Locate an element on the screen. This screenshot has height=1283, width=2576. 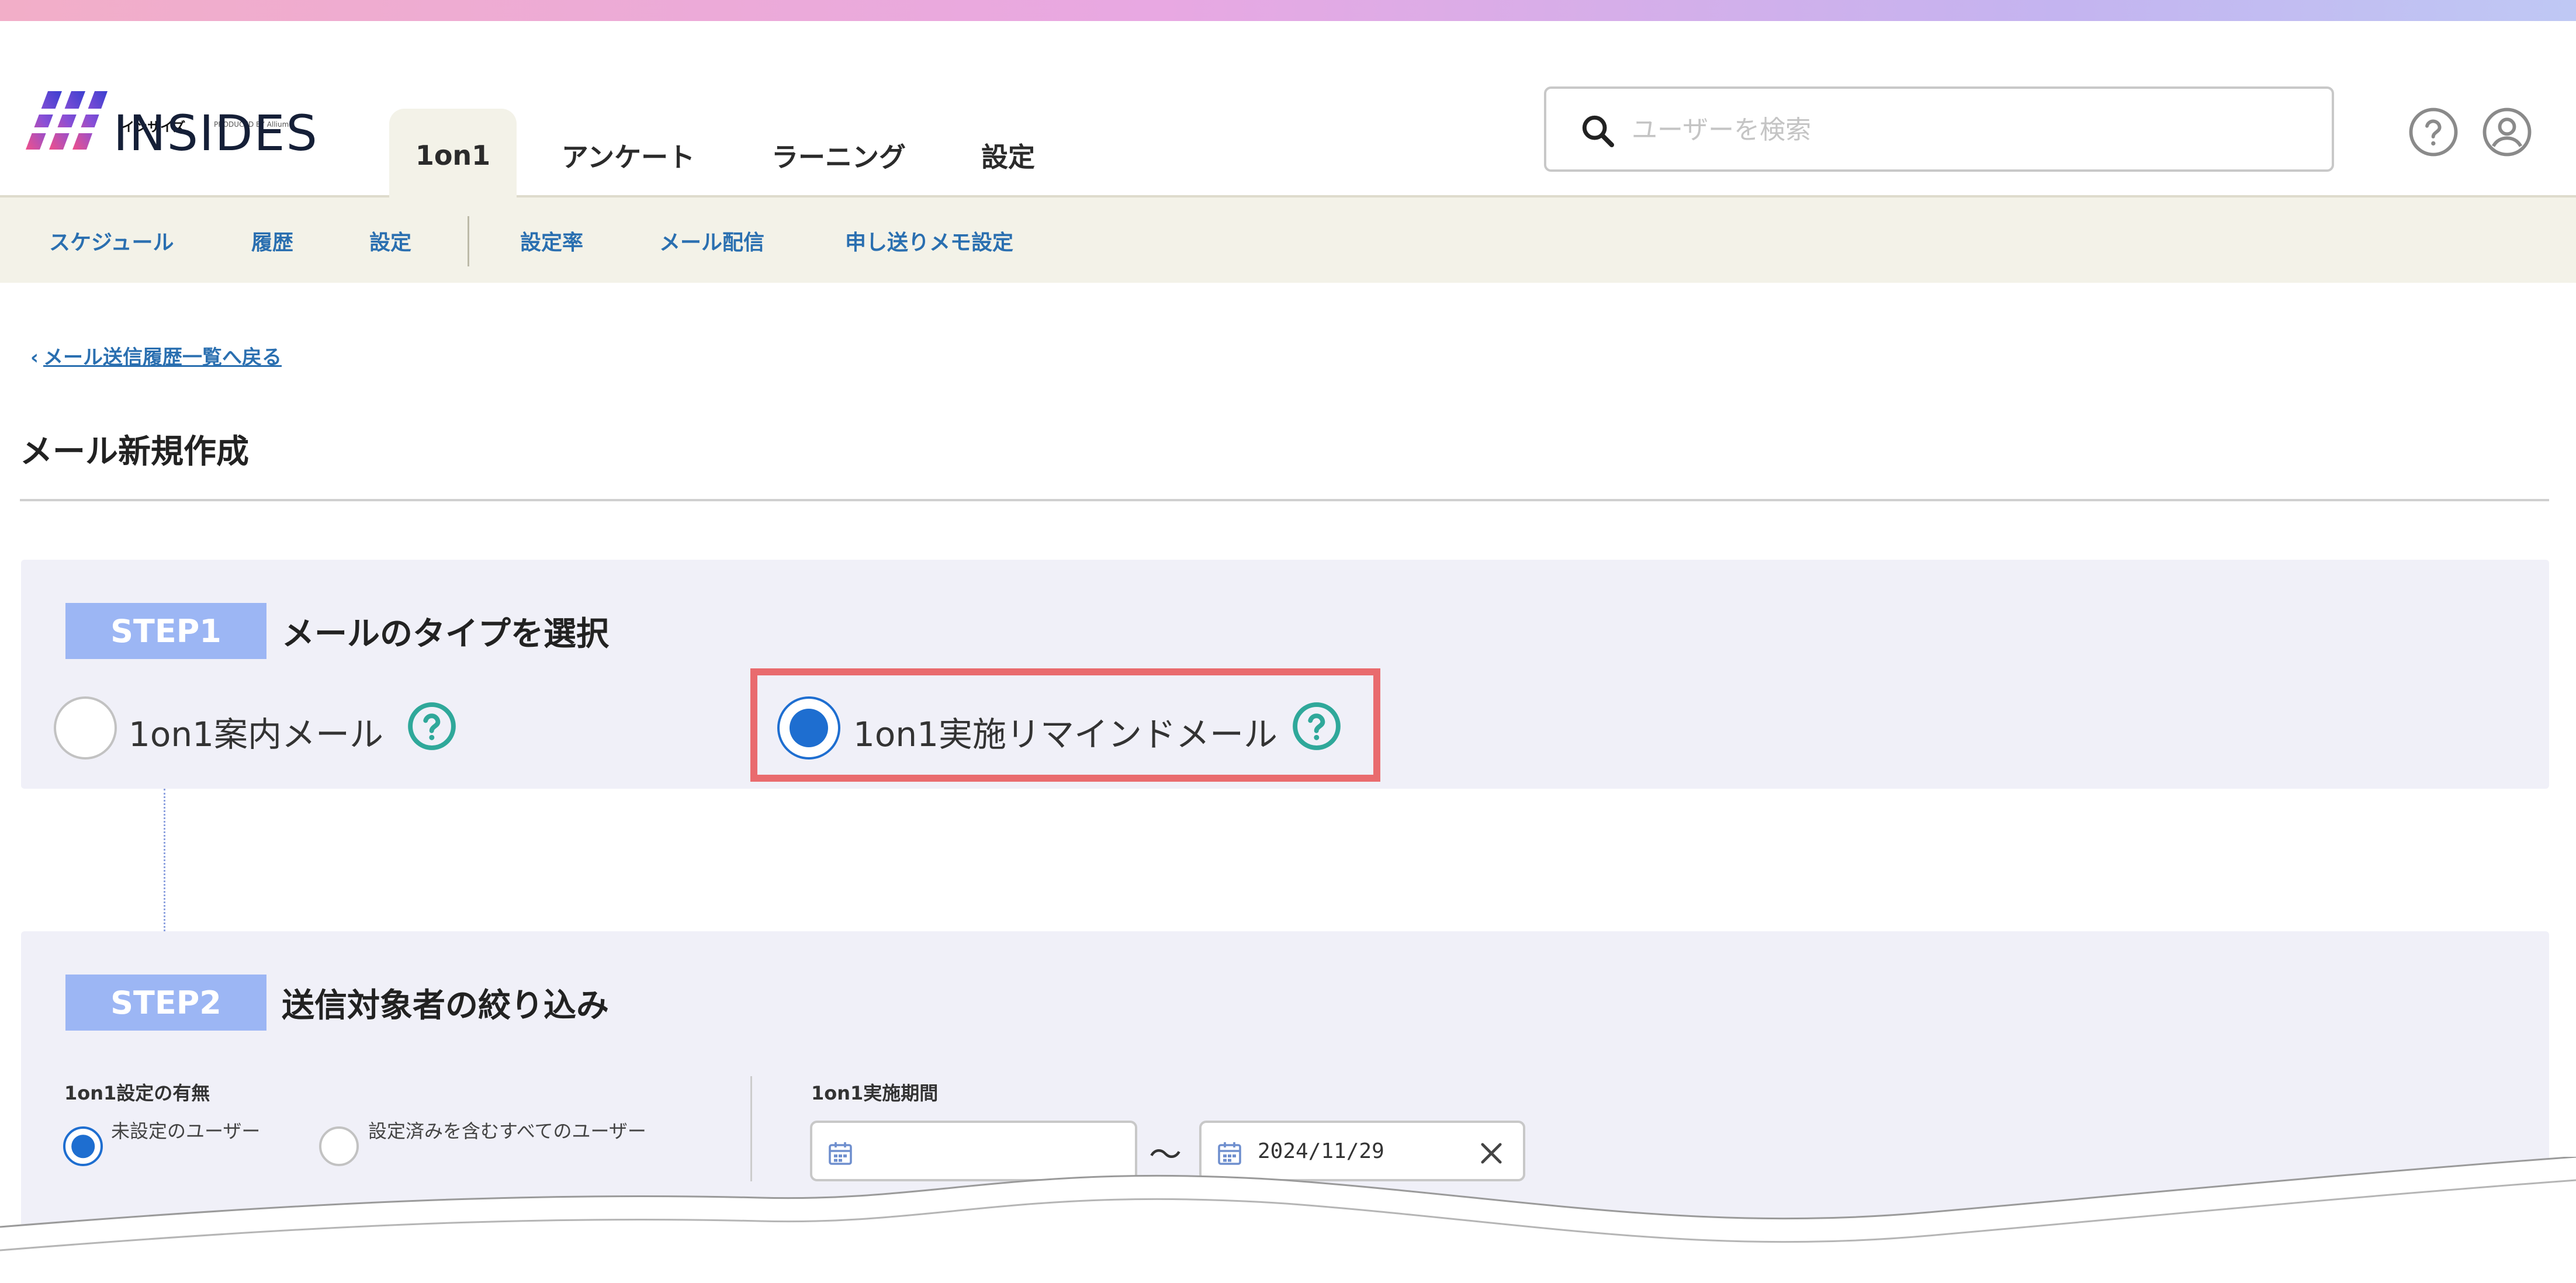
top-gradient-strip is located at coordinates (1288, 10).